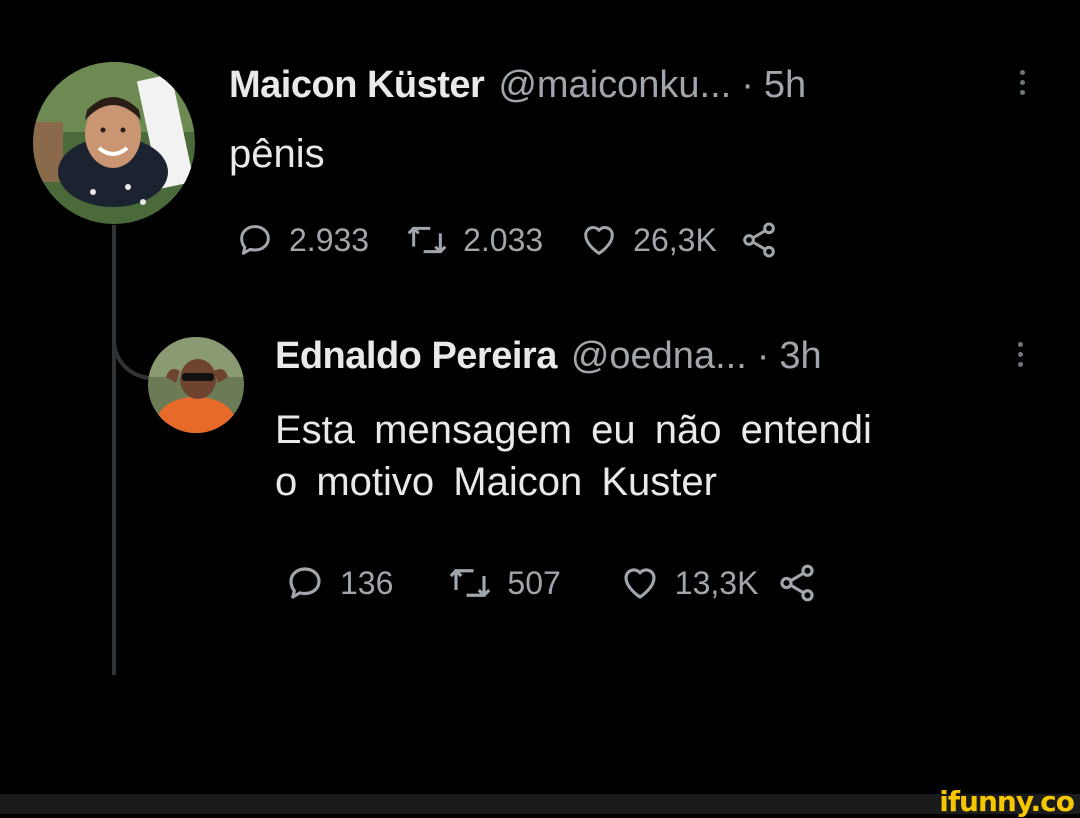 The image size is (1080, 818). Describe the element at coordinates (800, 356) in the screenshot. I see `reply-timestamp: 3h` at that location.